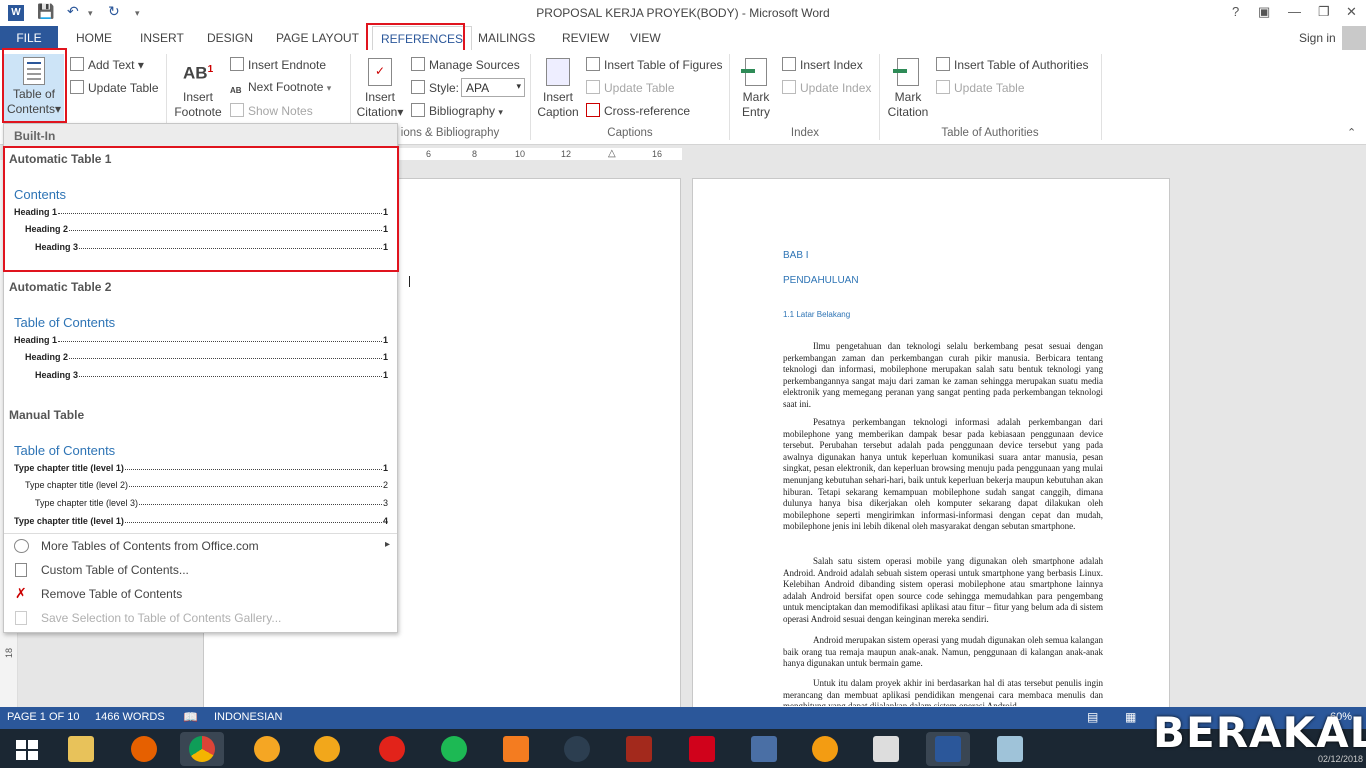 Image resolution: width=1366 pixels, height=768 pixels. I want to click on section-title: Automatic Table 1, so click(60, 159).